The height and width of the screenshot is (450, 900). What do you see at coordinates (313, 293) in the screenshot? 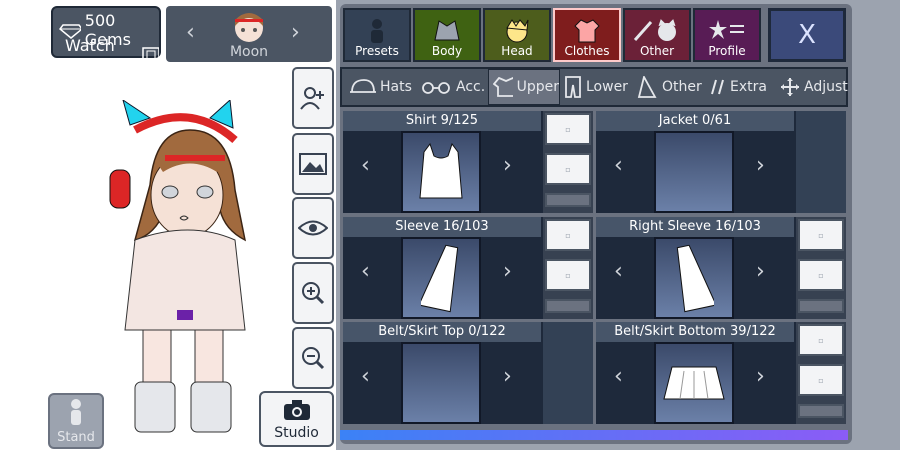
I see `zoom-in-button` at bounding box center [313, 293].